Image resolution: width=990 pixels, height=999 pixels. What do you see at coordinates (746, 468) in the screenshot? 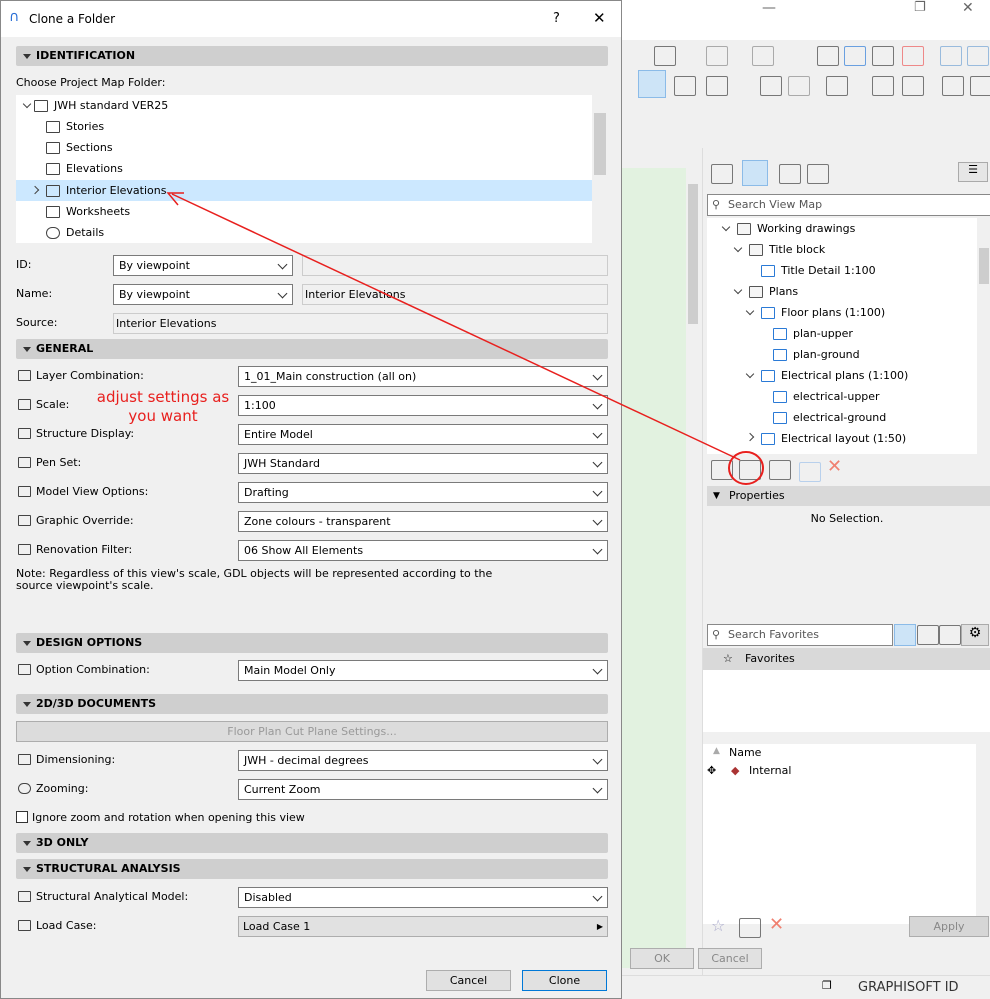
I see `annotation-circle` at bounding box center [746, 468].